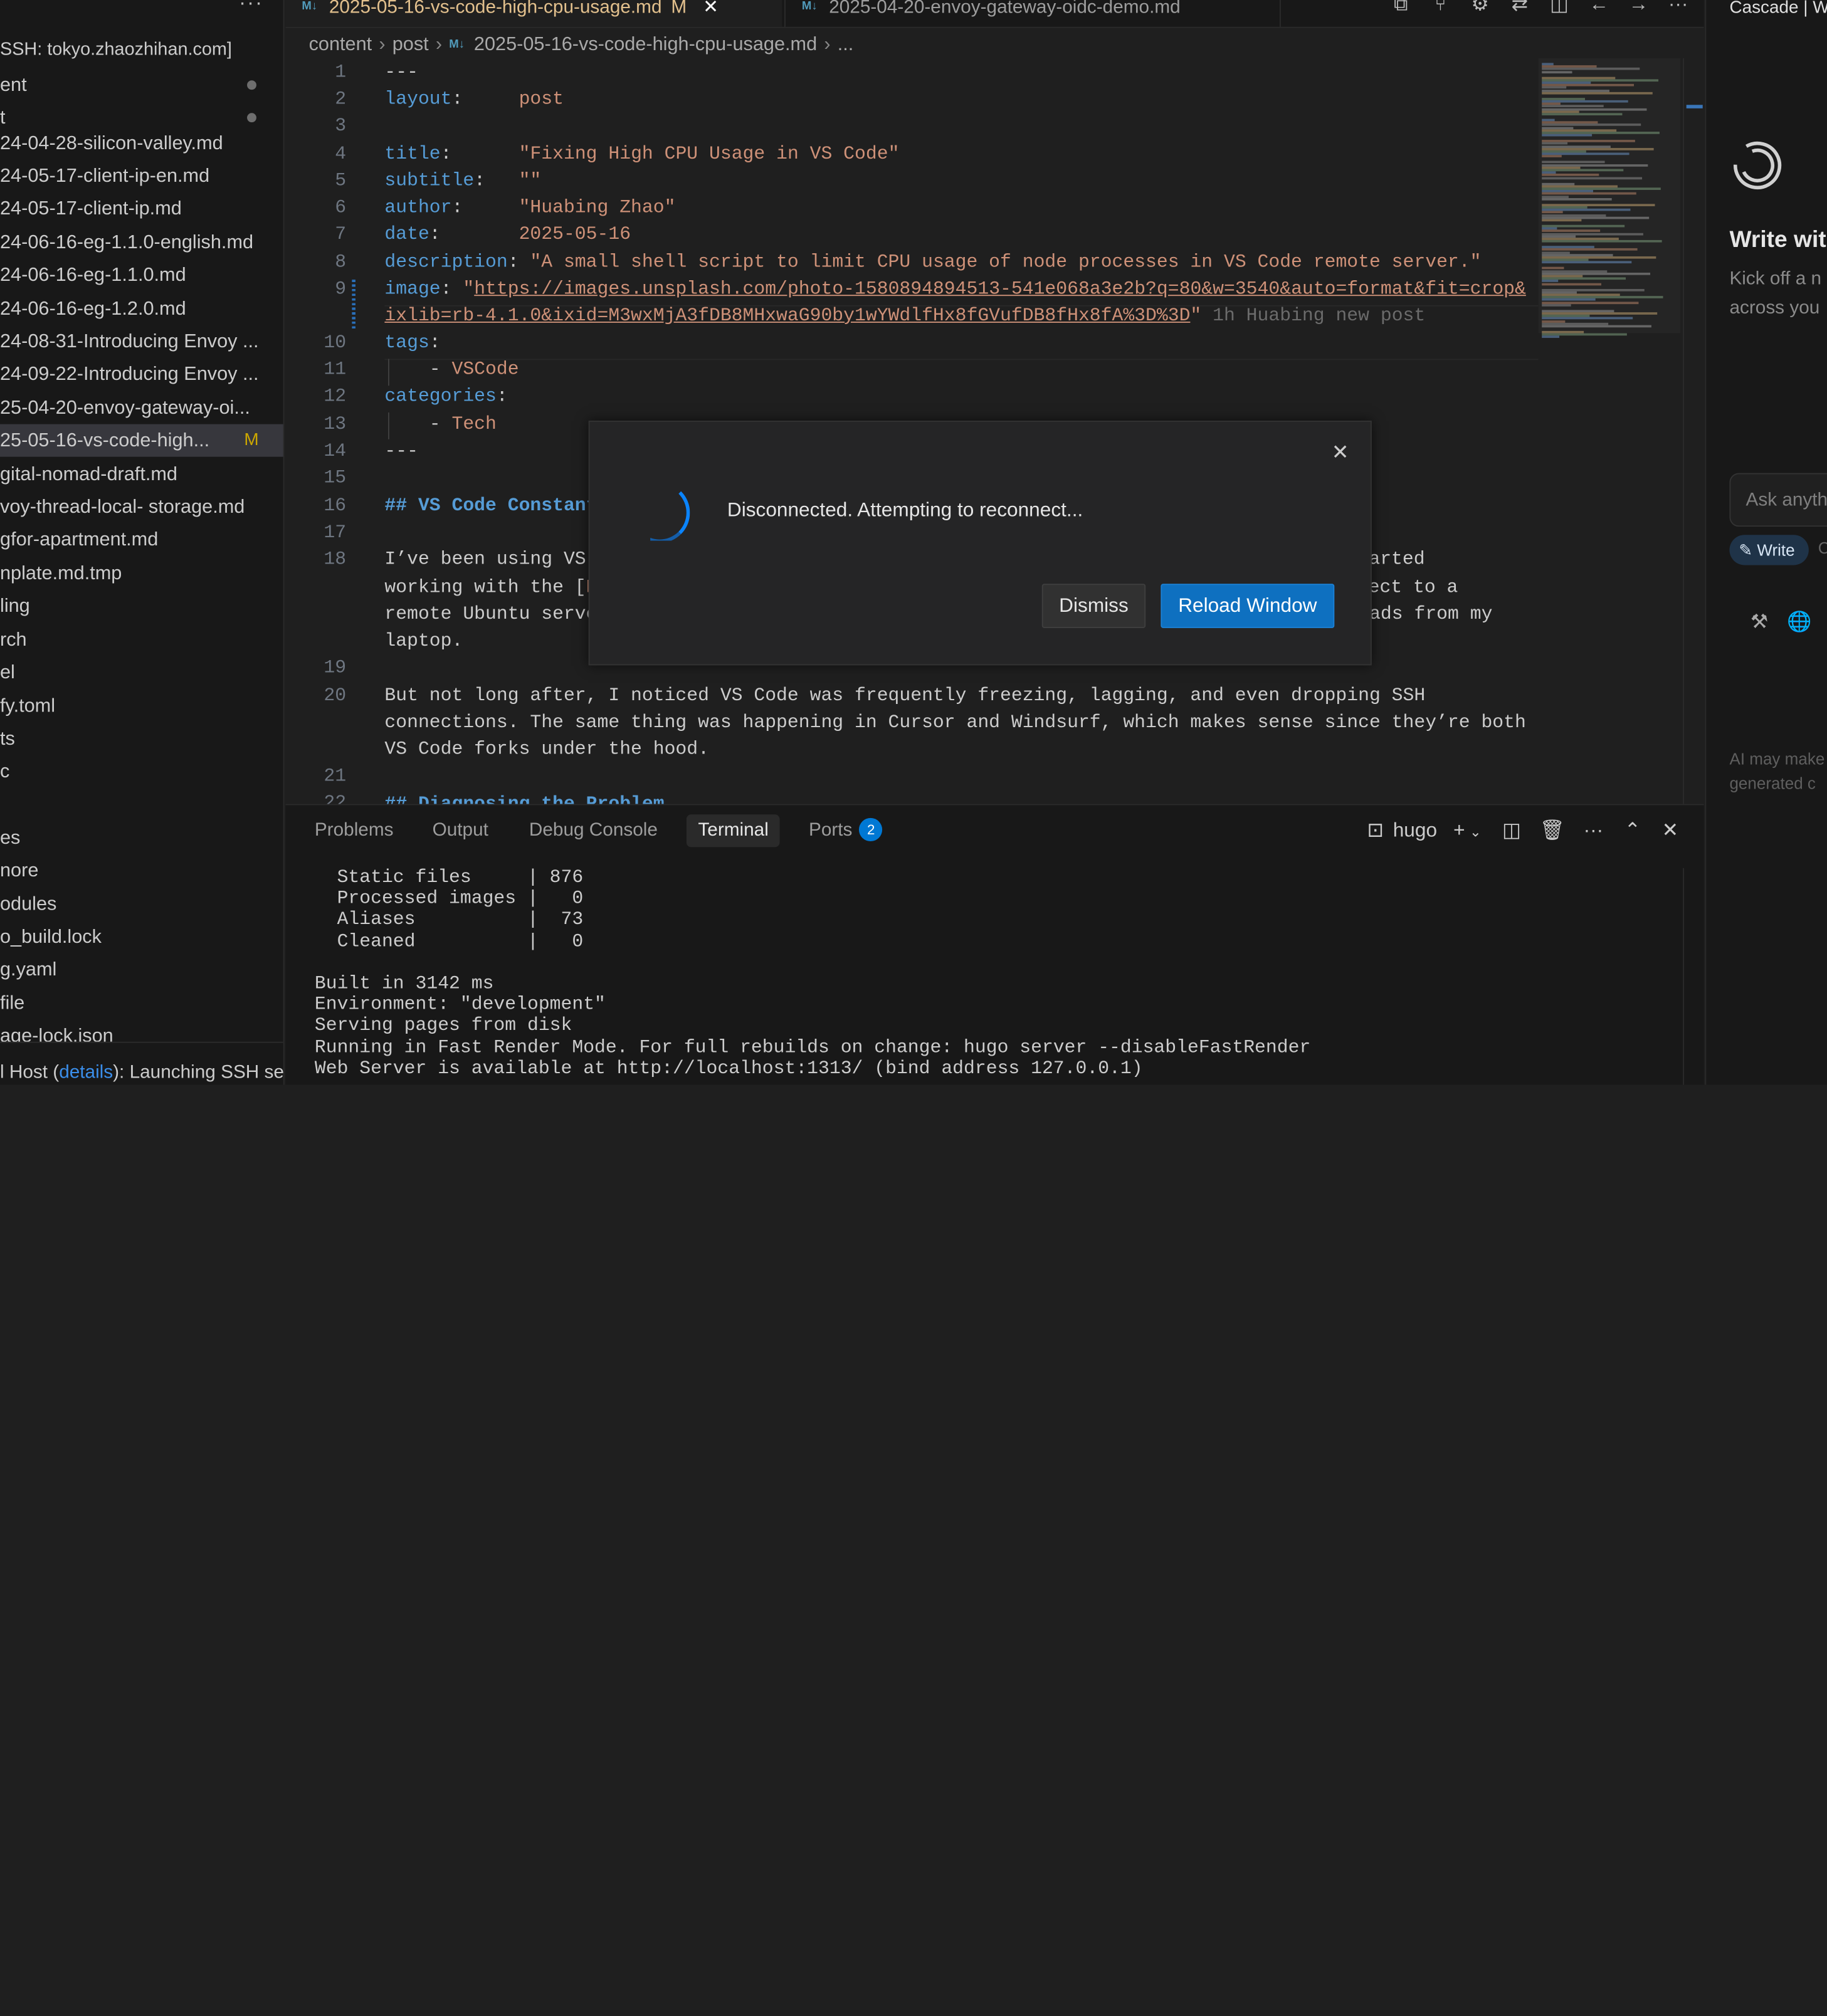 The width and height of the screenshot is (1827, 2016). What do you see at coordinates (451, 370) in the screenshot?
I see `code-line-11: - VSCode` at bounding box center [451, 370].